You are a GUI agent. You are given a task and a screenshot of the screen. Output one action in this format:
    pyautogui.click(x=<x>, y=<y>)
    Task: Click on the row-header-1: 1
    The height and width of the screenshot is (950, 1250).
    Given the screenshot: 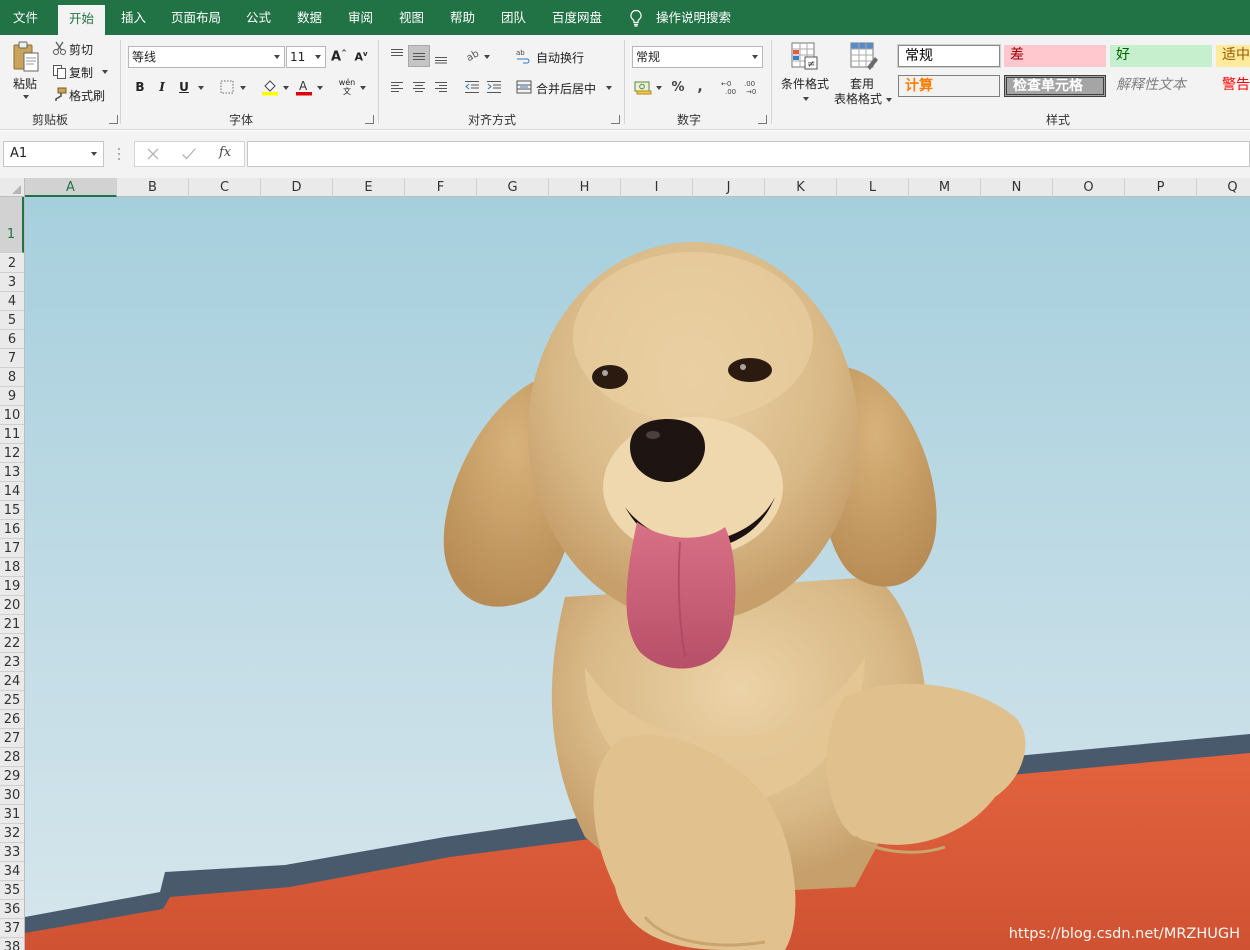 What is the action you would take?
    pyautogui.click(x=12, y=225)
    